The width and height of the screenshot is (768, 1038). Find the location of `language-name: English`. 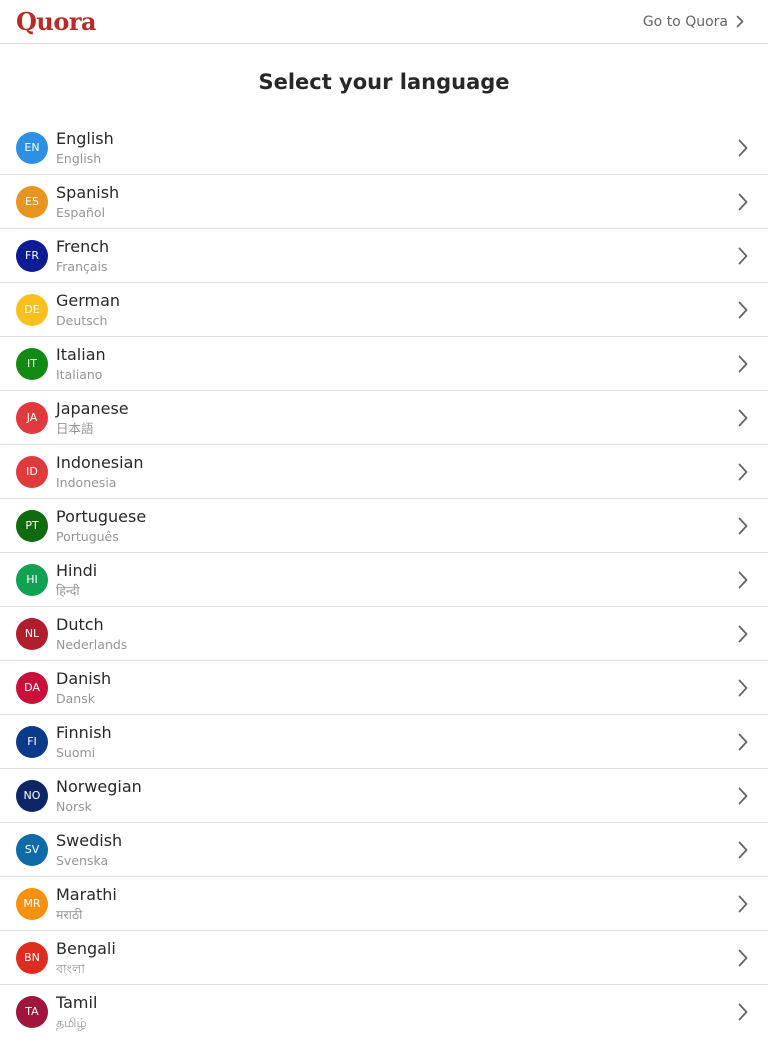

language-name: English is located at coordinates (85, 138).